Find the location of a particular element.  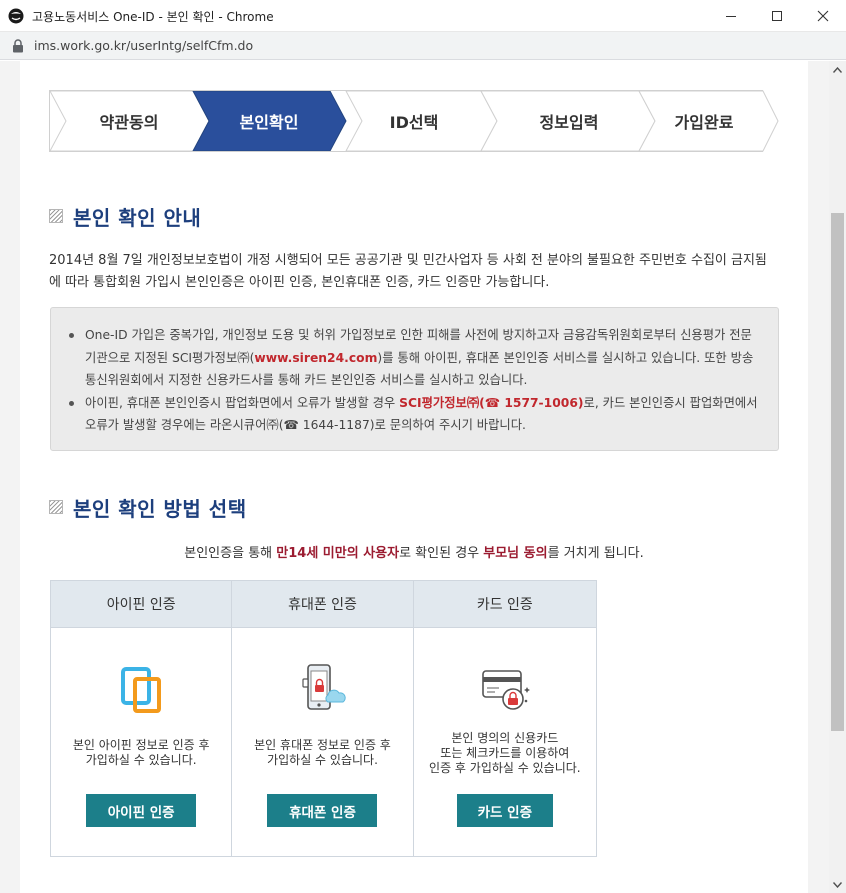

app-icon is located at coordinates (16, 16).